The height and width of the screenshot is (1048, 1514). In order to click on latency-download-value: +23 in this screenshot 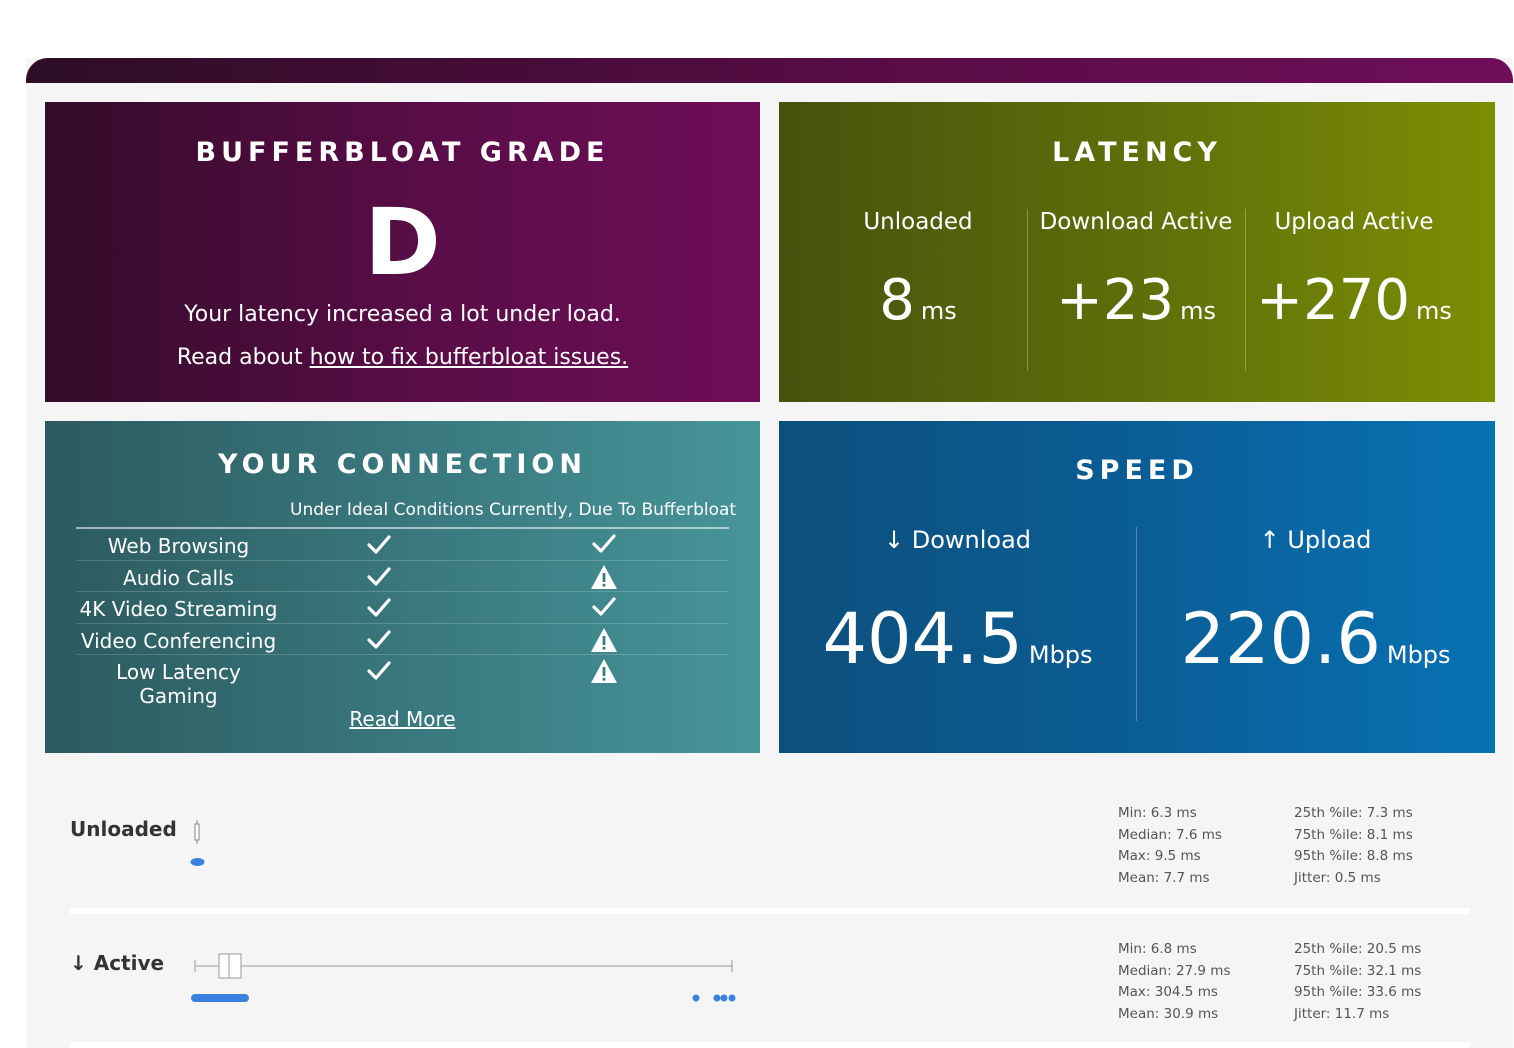, I will do `click(1115, 300)`.